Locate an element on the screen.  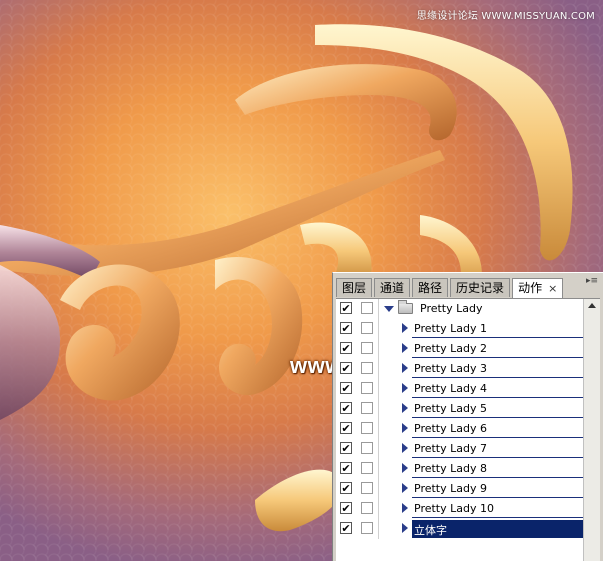
close-icon: × is located at coordinates (552, 288).